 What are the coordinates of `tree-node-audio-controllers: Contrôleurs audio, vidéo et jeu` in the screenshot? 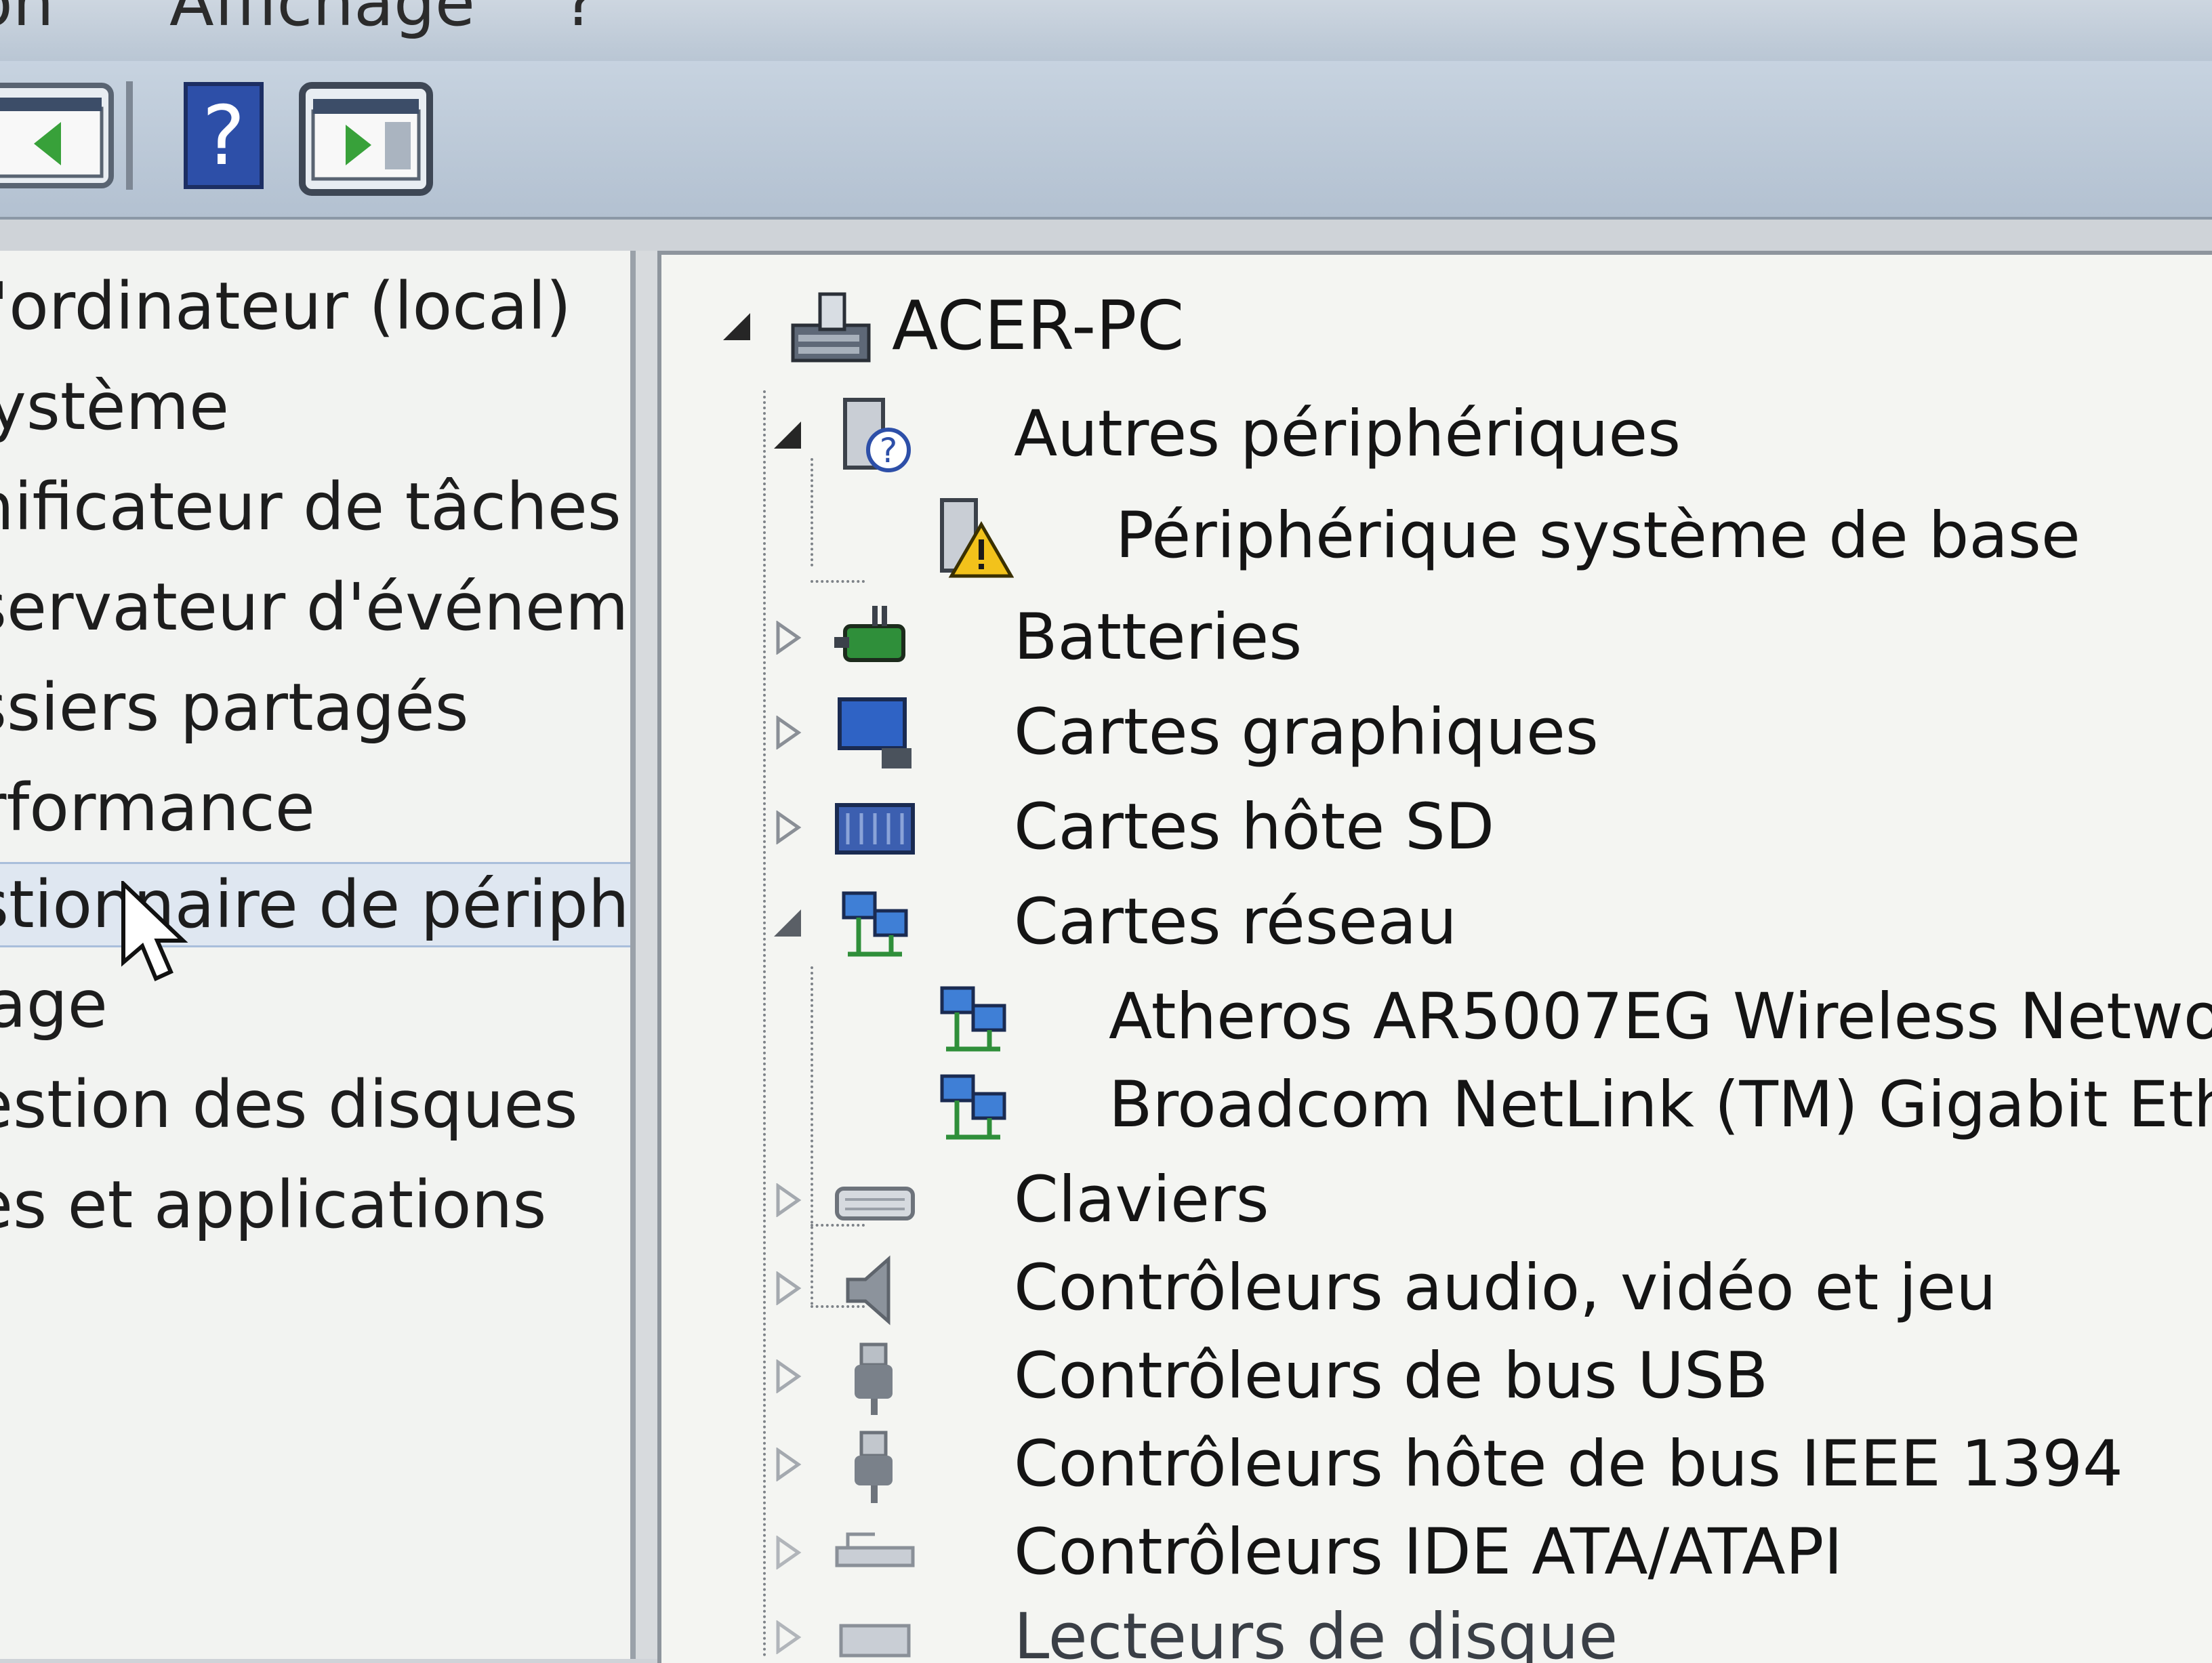 It's located at (1329, 1288).